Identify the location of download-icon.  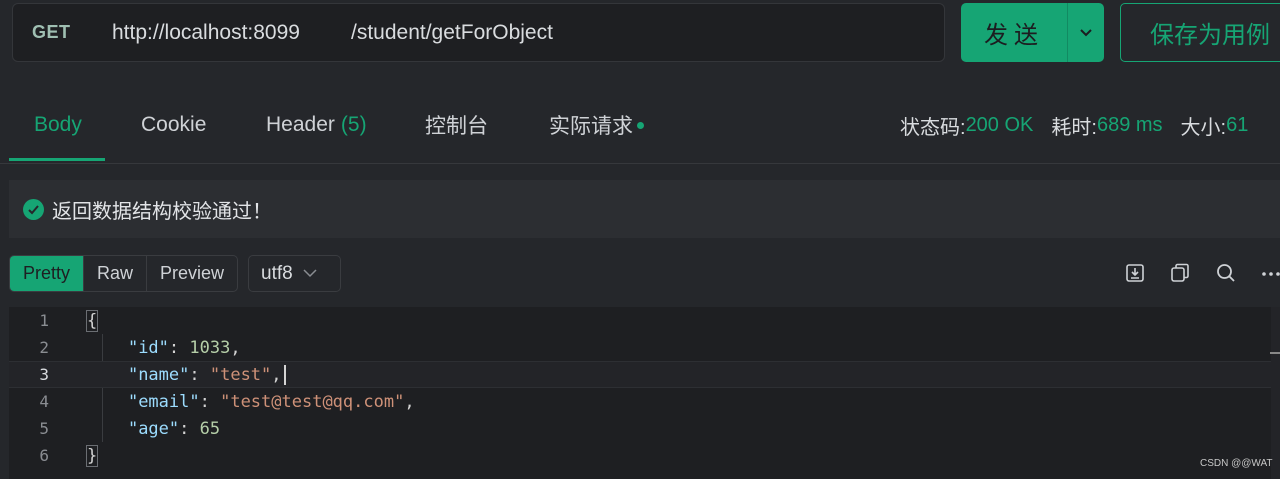
(1135, 273).